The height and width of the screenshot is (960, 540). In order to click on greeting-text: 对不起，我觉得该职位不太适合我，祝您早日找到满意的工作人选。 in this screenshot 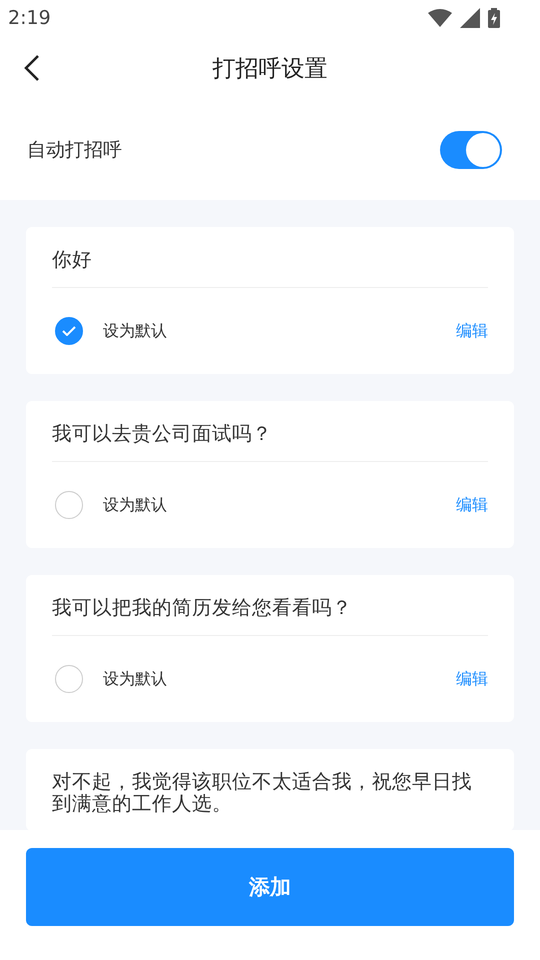, I will do `click(262, 793)`.